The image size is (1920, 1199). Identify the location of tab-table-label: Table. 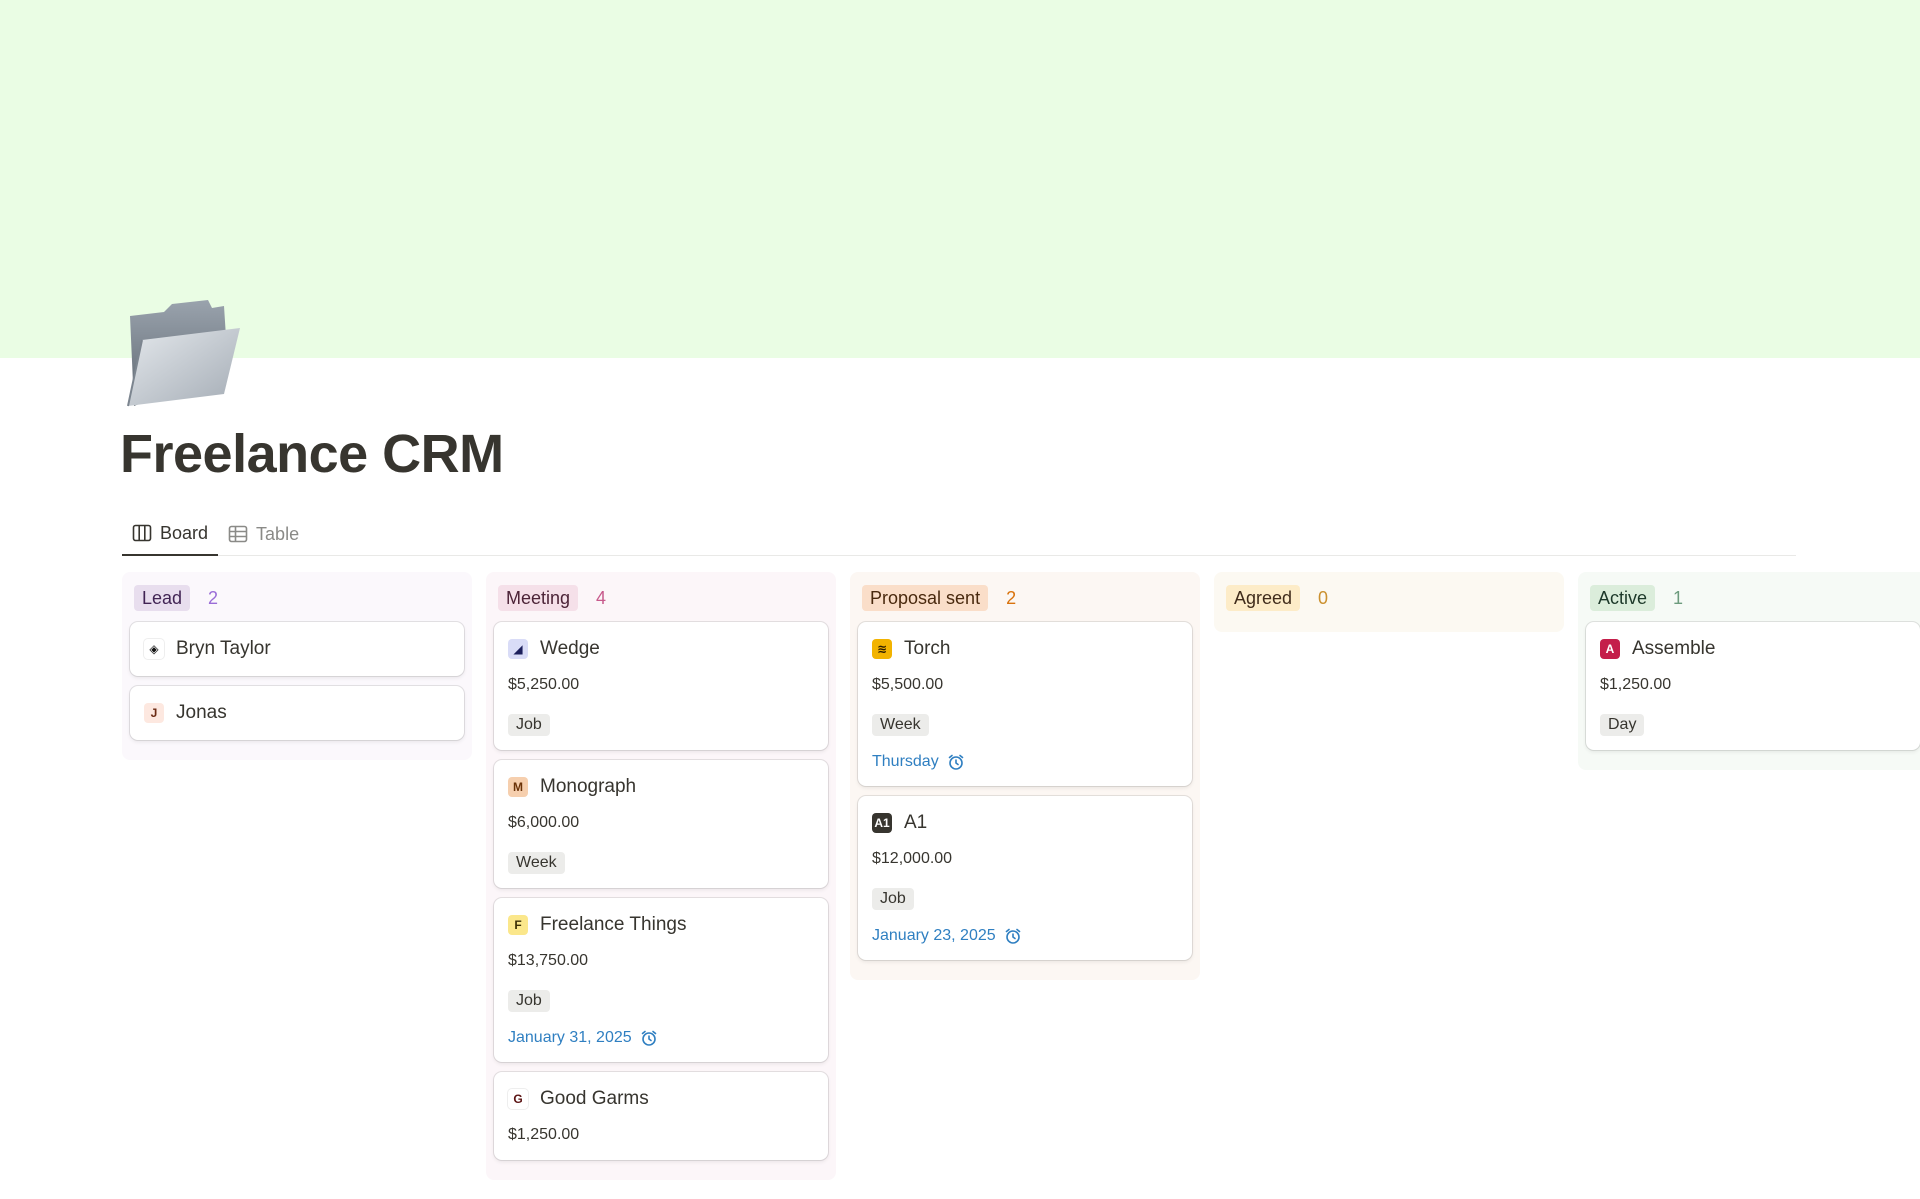
(278, 533).